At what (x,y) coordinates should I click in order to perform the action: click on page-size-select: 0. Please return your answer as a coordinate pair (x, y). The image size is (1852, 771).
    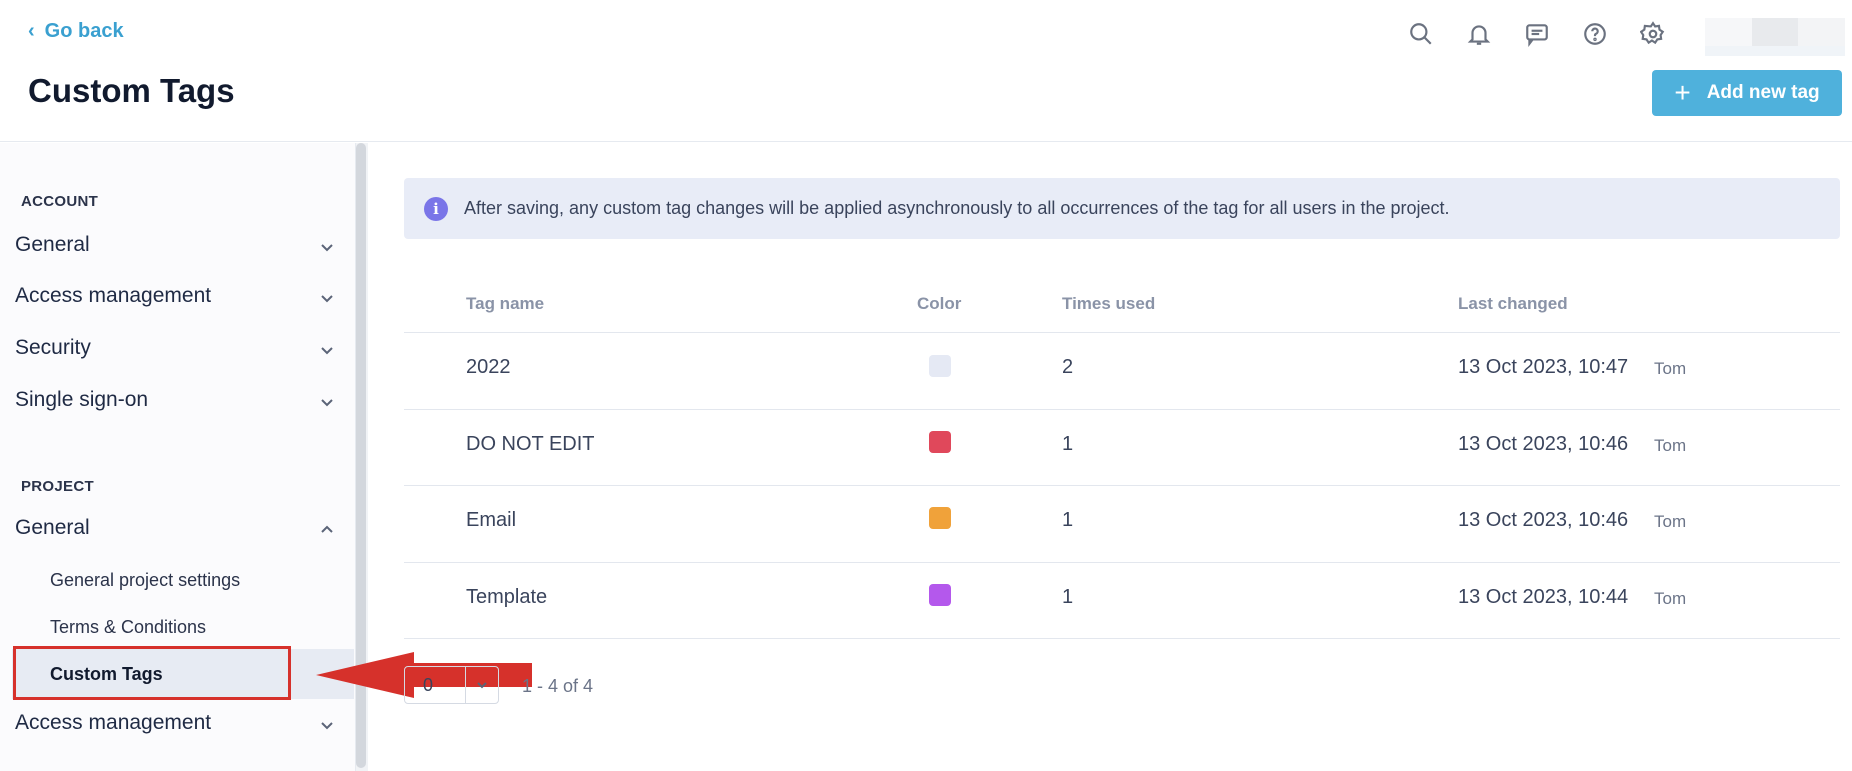
    Looking at the image, I should click on (451, 685).